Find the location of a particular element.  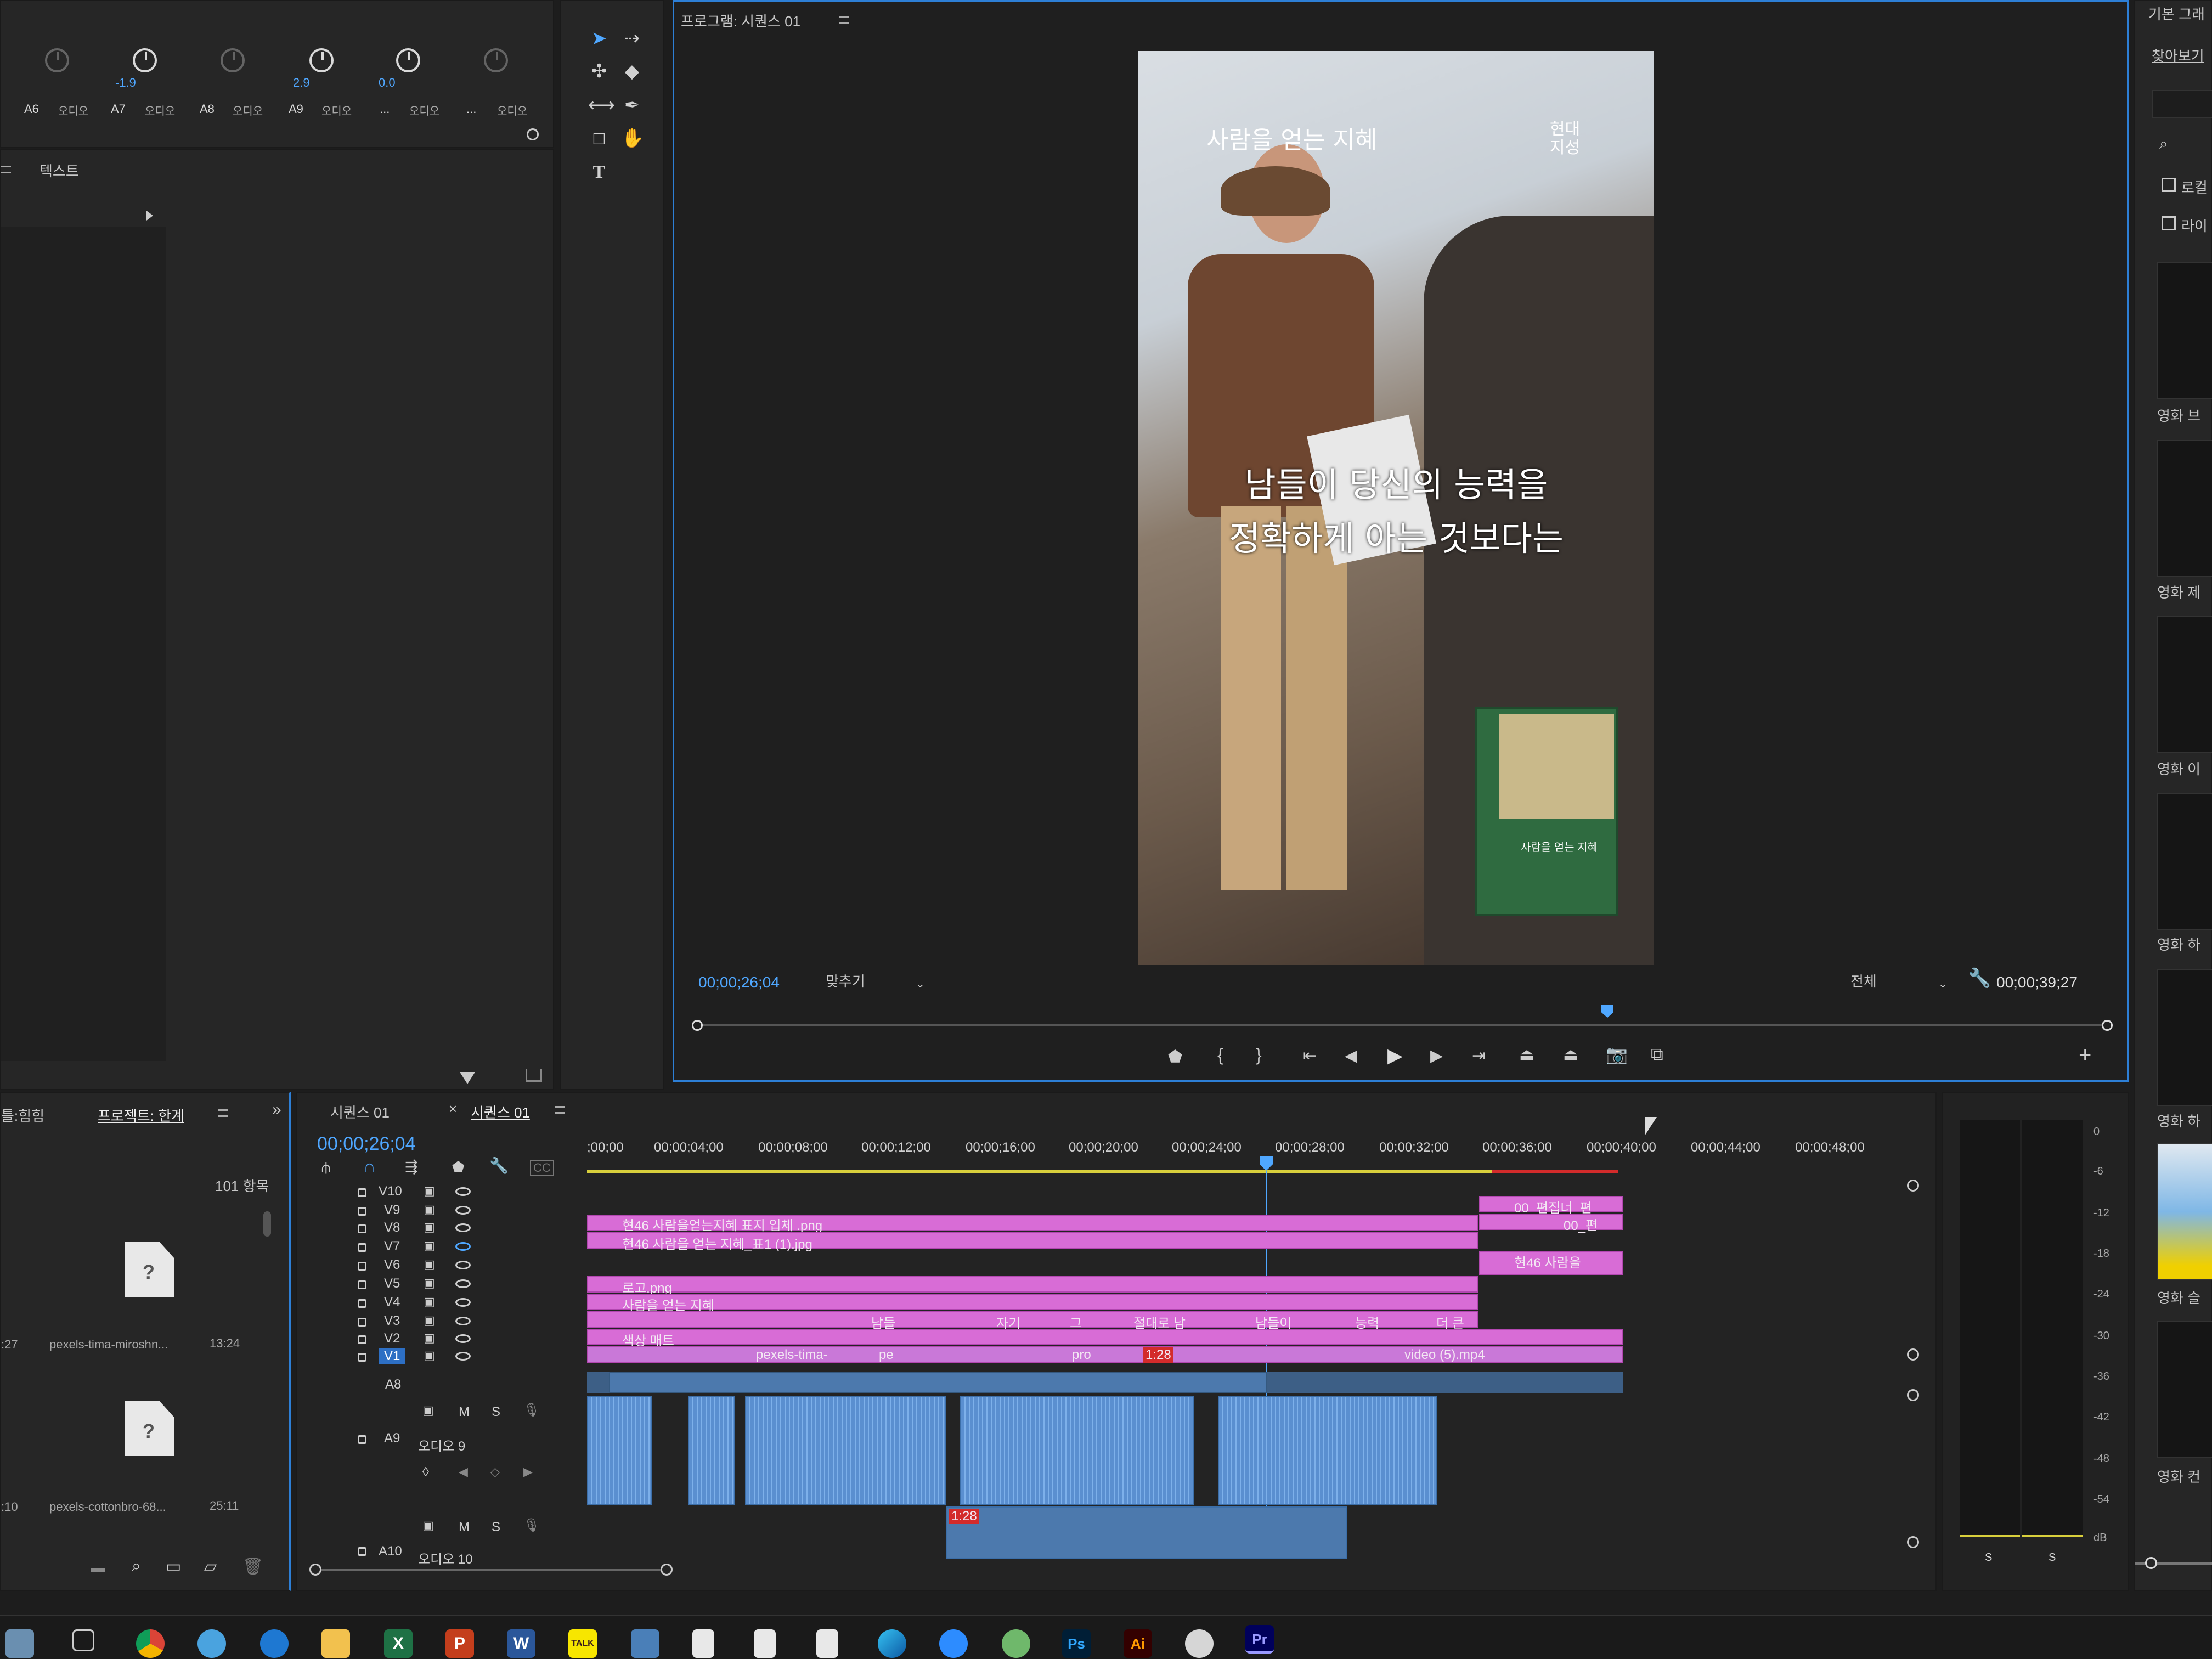

fit-dropdown: 맞추기 ⌄ is located at coordinates (880, 981).